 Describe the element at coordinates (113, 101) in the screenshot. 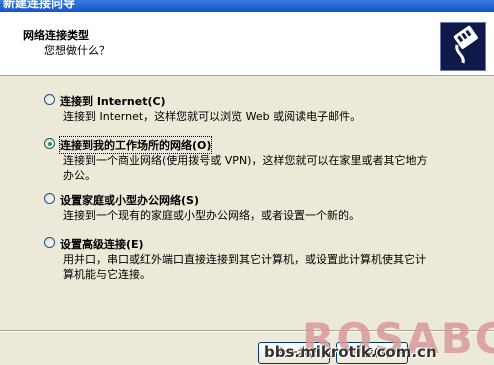

I see `option-label: 连接到 Internet(C)` at that location.